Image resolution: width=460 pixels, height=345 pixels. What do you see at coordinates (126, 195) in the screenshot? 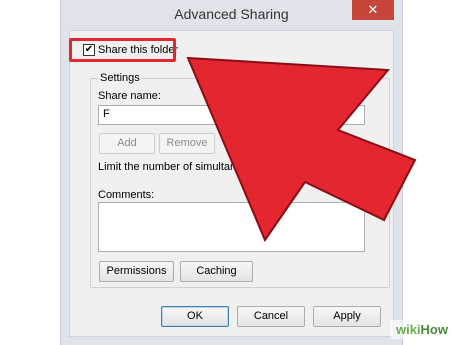
I see `comments-label: Comments:` at bounding box center [126, 195].